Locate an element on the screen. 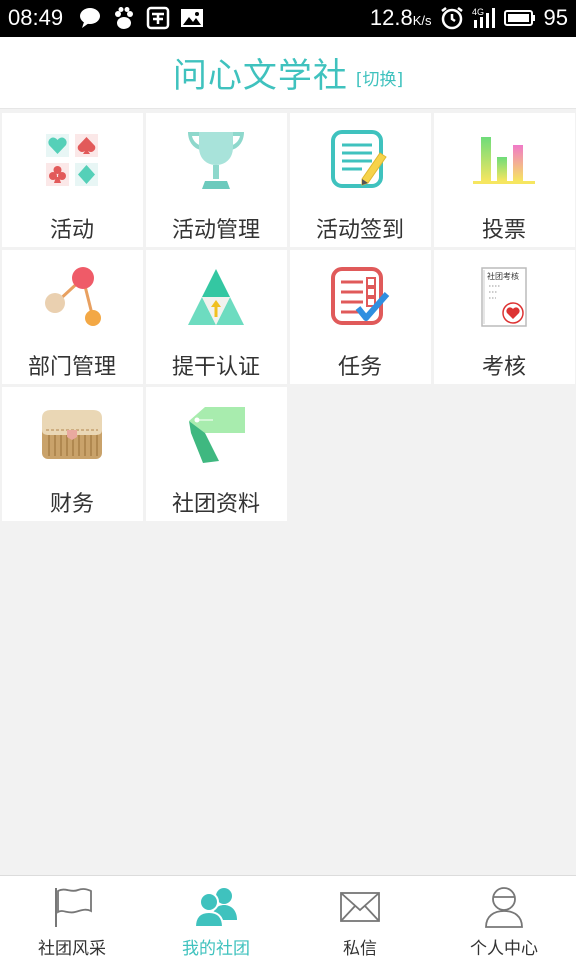 This screenshot has height=960, width=576. trophy-icon is located at coordinates (216, 160).